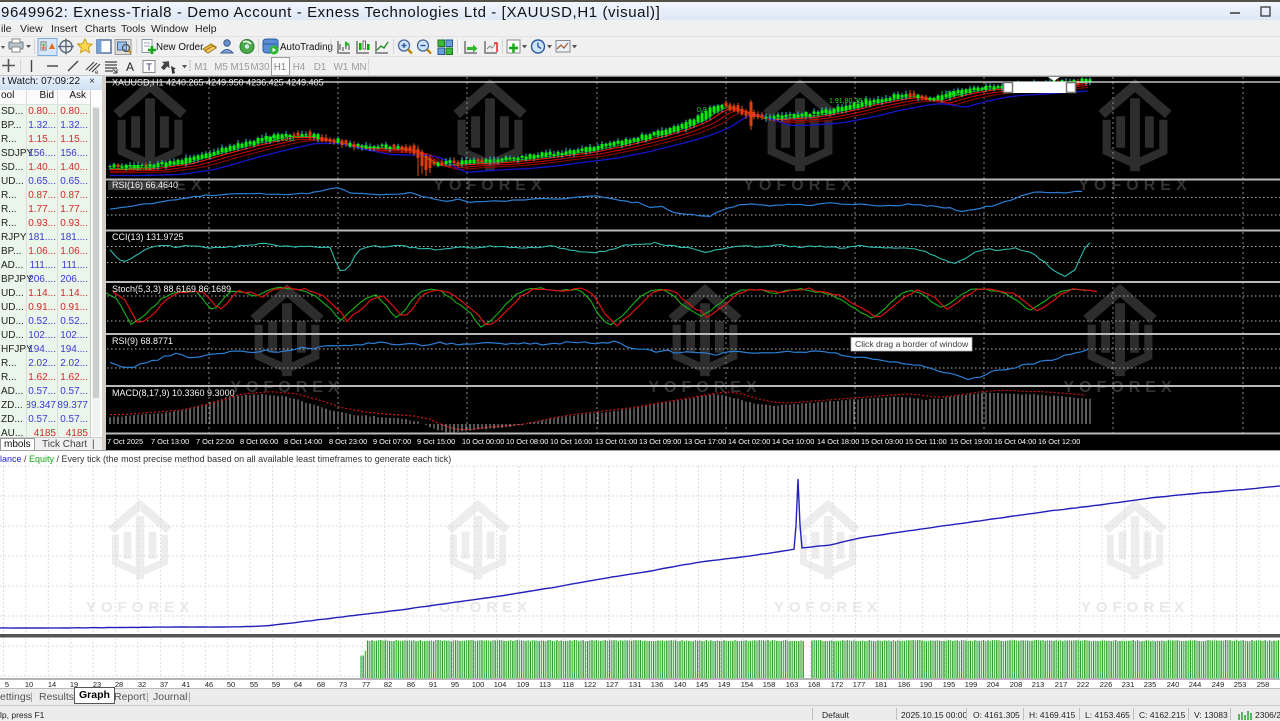 The image size is (1280, 721). What do you see at coordinates (1173, 684) in the screenshot?
I see `svg-text: 240` at bounding box center [1173, 684].